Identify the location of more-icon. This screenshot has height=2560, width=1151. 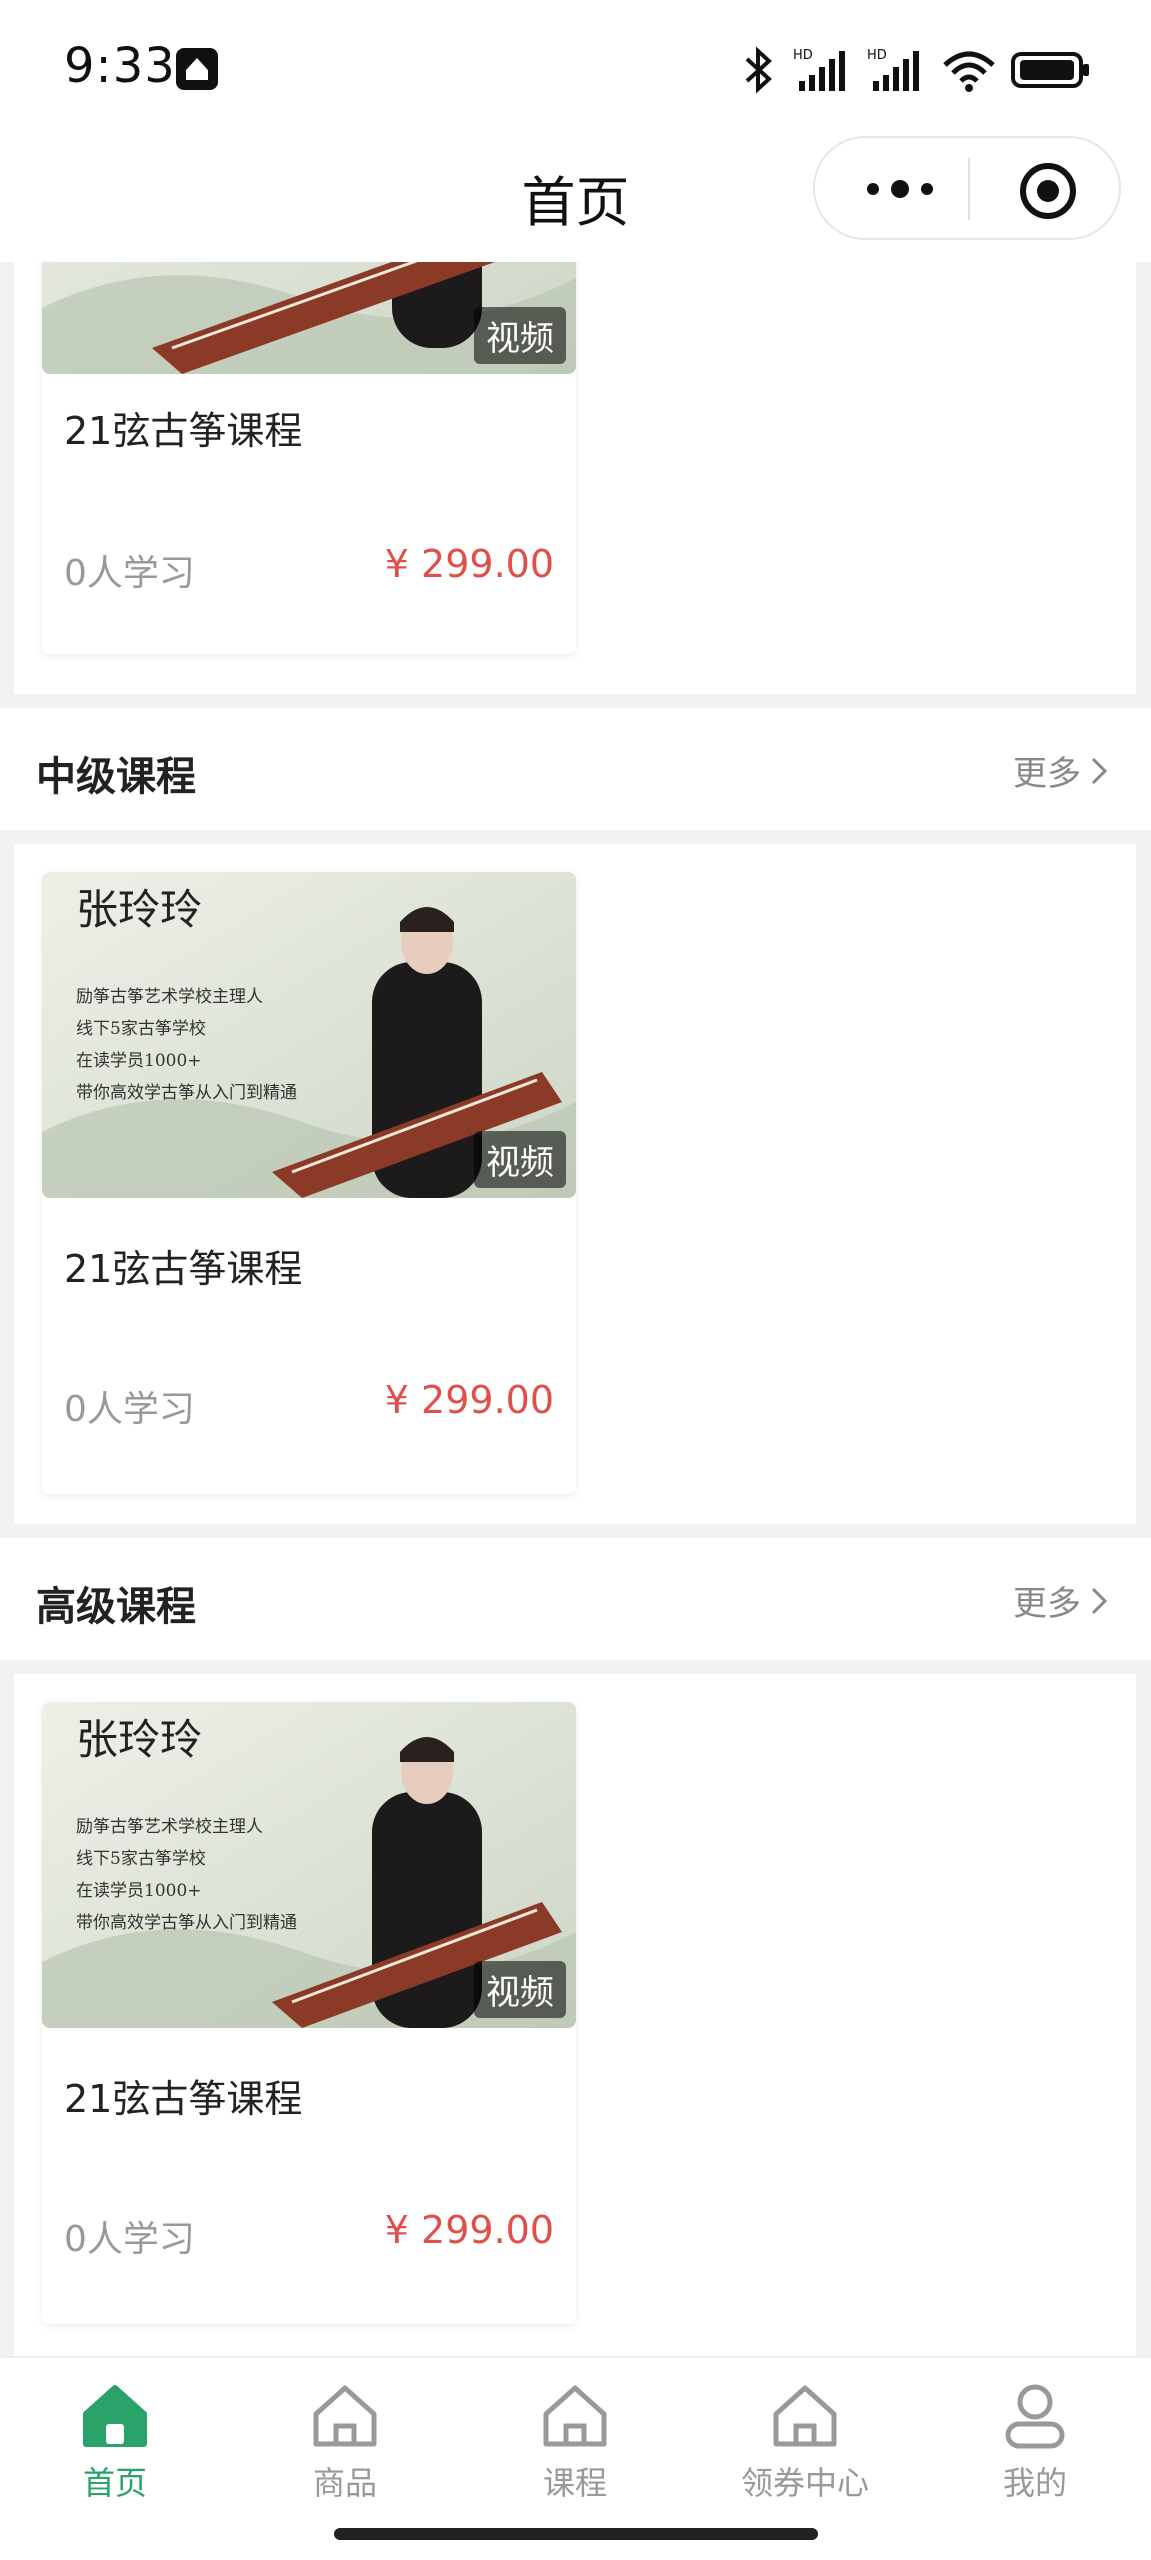
(900, 189).